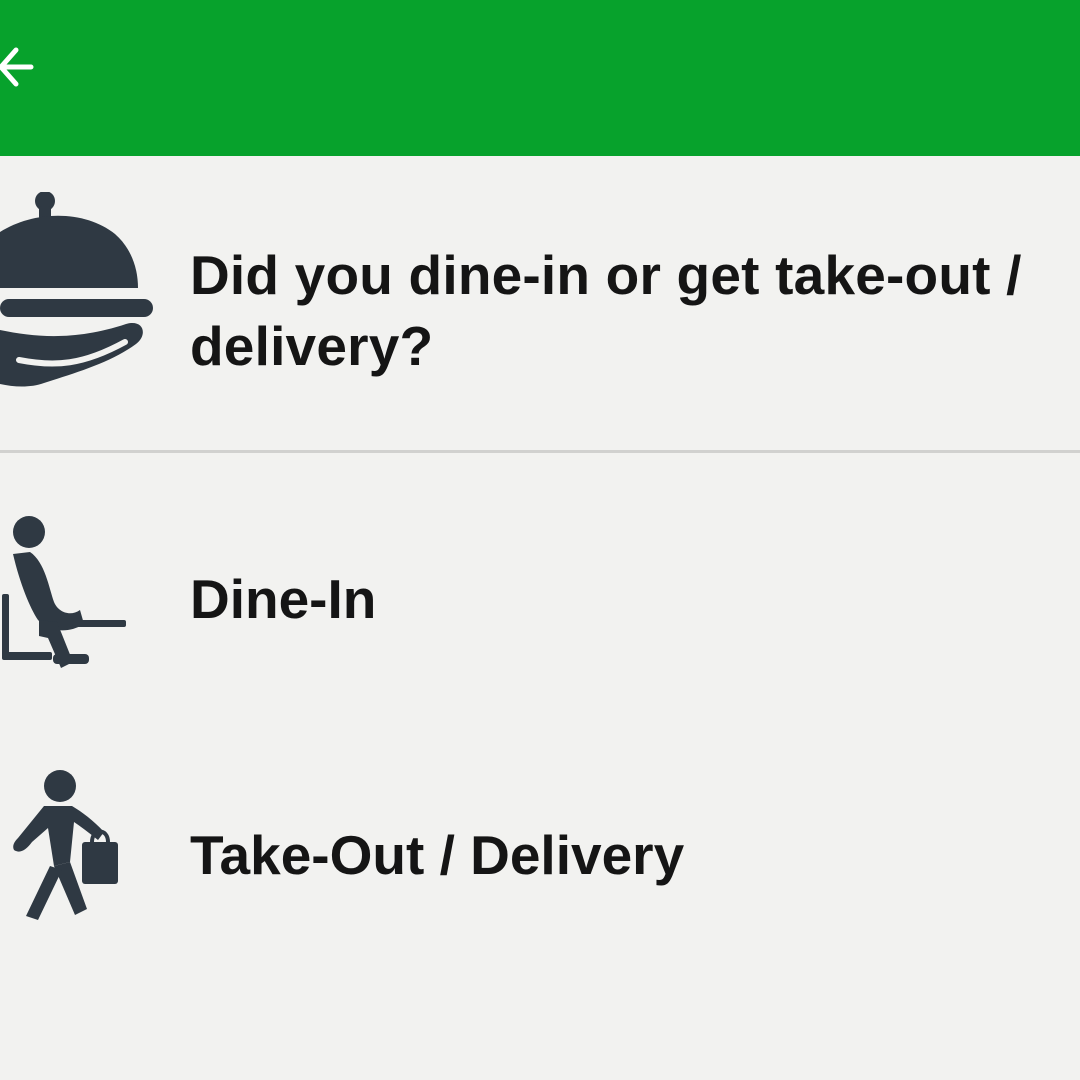  Describe the element at coordinates (65, 845) in the screenshot. I see `person-walking-with-bag-icon` at that location.